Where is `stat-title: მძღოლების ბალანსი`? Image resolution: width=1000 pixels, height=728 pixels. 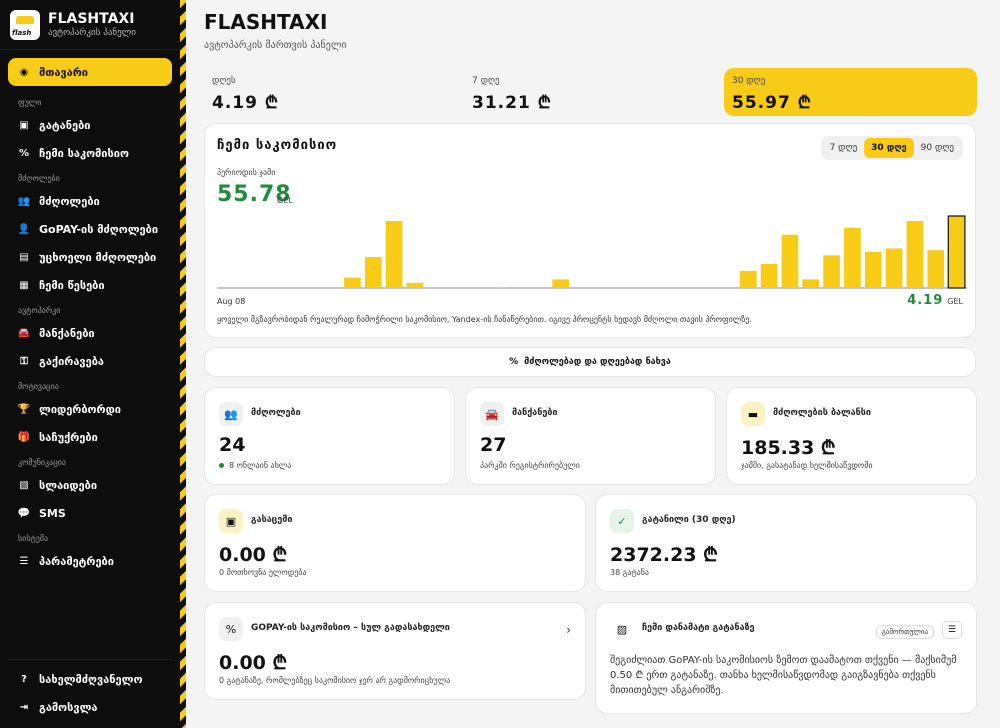
stat-title: მძღოლების ბალანსი is located at coordinates (822, 413).